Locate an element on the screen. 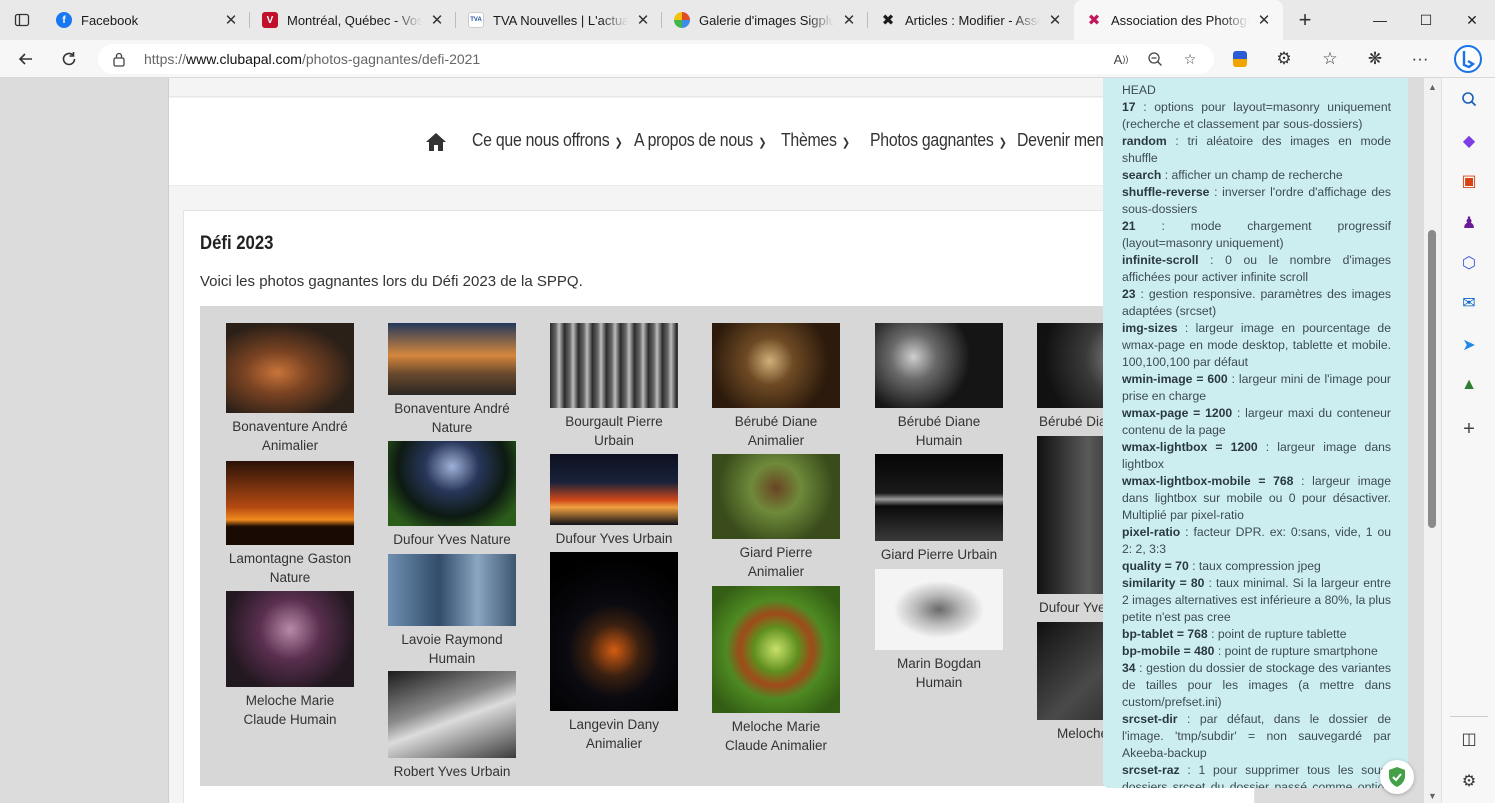 This screenshot has height=803, width=1495. photo-caption: Meloche Marie Claude Animalier is located at coordinates (776, 736).